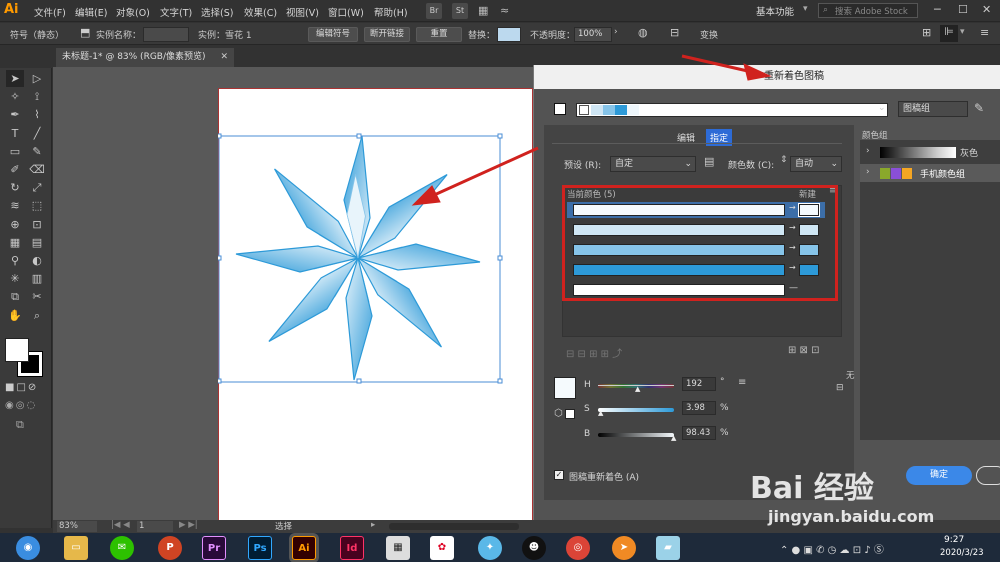  What do you see at coordinates (170, 548) in the screenshot?
I see `powerpoint-icon: P` at bounding box center [170, 548].